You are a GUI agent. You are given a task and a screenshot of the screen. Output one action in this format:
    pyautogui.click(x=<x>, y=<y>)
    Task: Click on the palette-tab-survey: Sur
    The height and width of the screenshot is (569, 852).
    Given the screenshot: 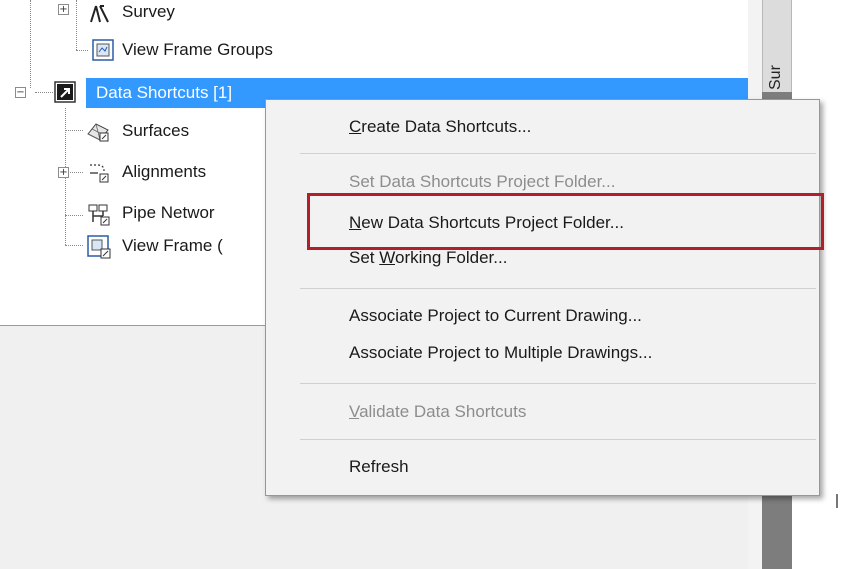 What is the action you would take?
    pyautogui.click(x=777, y=46)
    